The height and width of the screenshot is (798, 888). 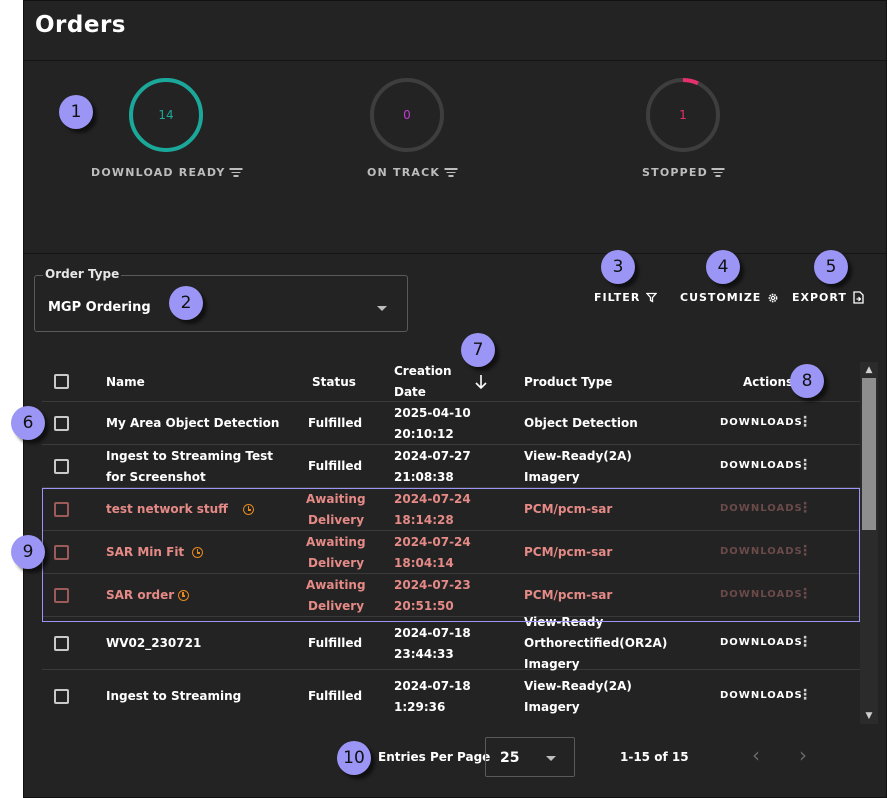 What do you see at coordinates (167, 172) in the screenshot?
I see `download-ready-filter: DOWNLOAD READY` at bounding box center [167, 172].